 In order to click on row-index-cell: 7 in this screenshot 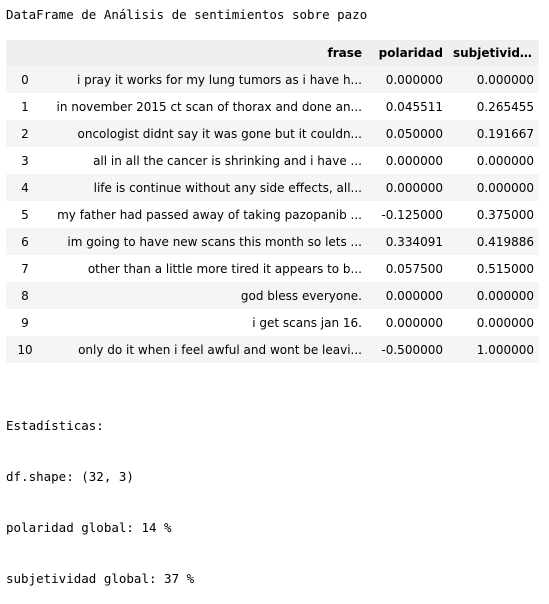, I will do `click(25, 268)`.